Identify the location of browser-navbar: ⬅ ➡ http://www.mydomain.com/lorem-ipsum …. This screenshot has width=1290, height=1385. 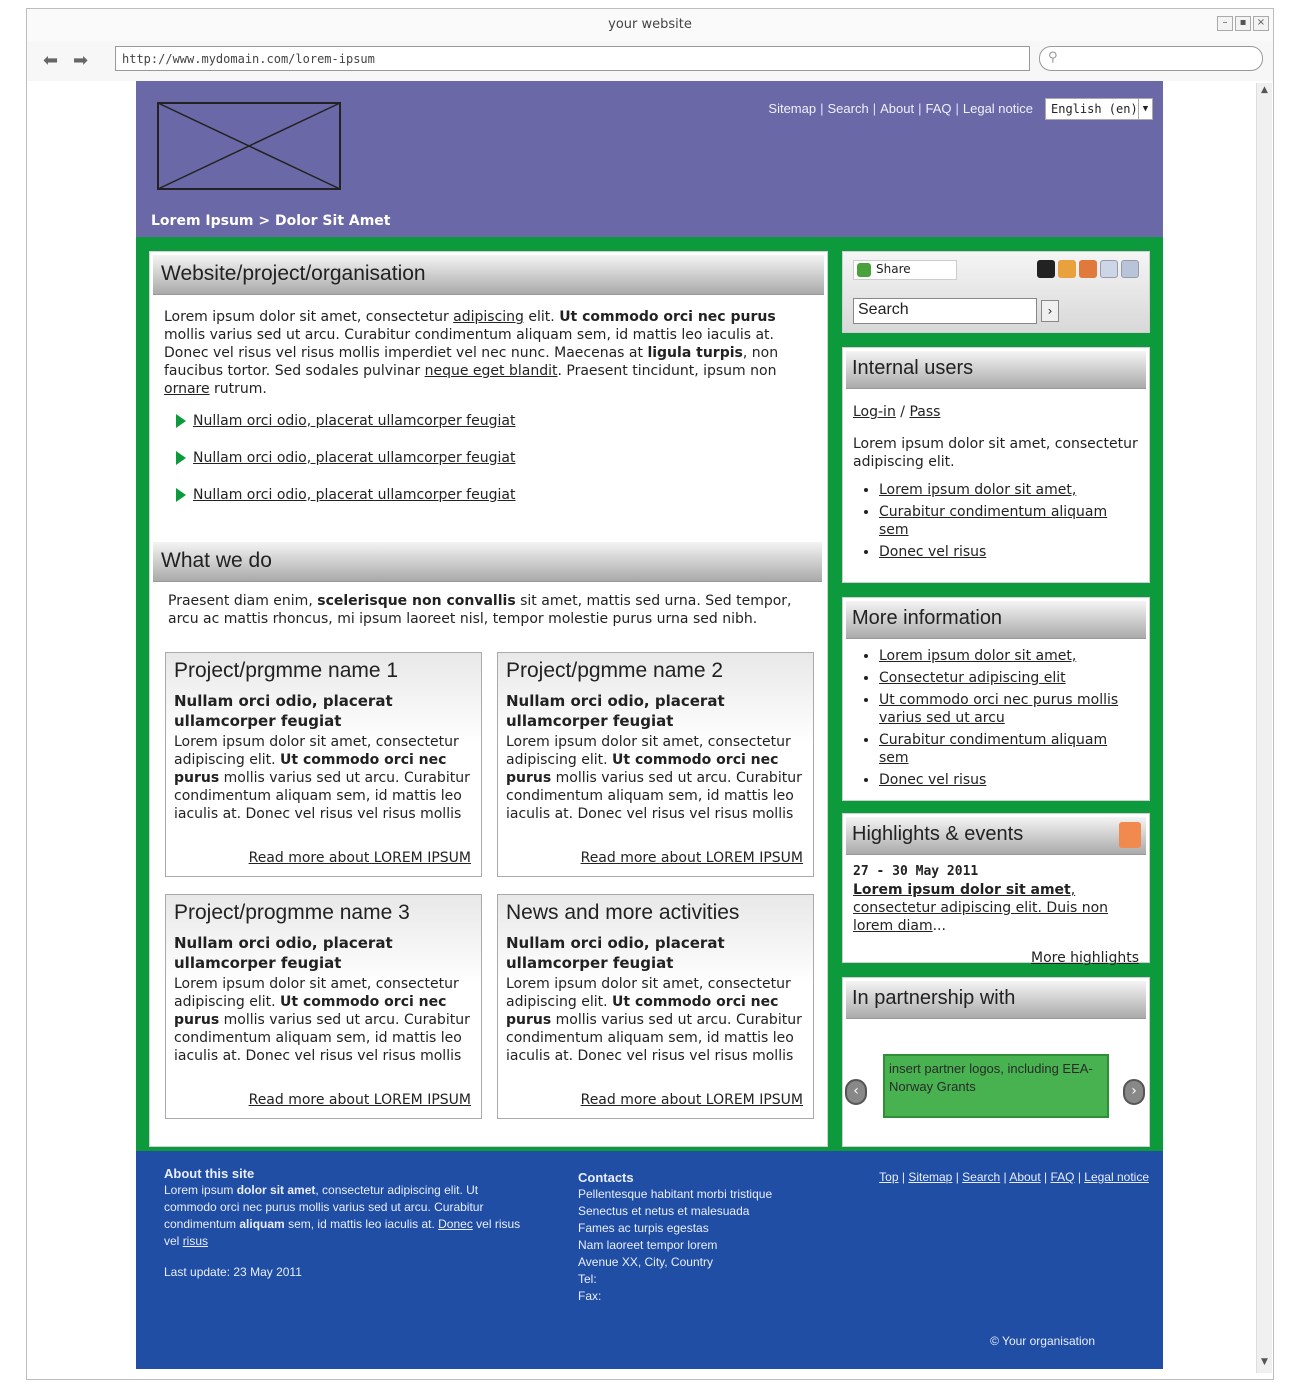
(650, 61).